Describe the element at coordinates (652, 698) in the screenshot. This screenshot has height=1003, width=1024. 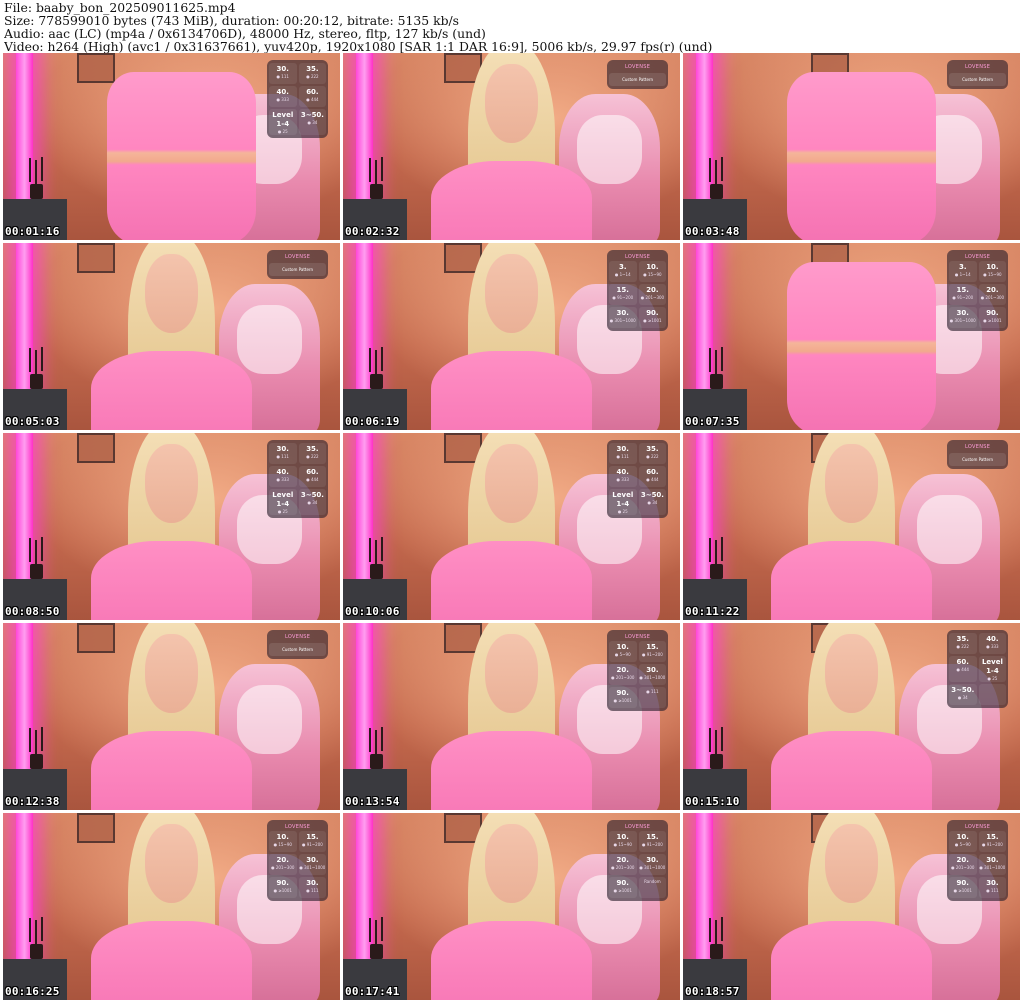
I see `overlay-level-cell: ● 111` at that location.